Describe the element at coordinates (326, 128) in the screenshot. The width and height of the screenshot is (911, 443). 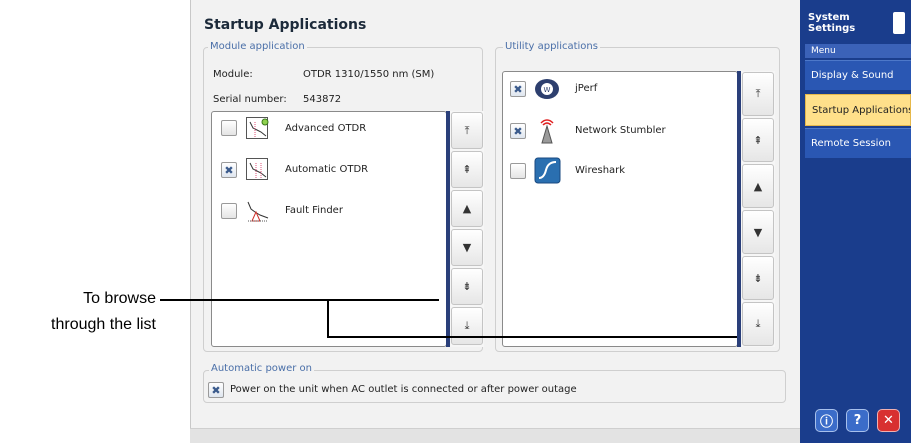
I see `advanced-otdr-label: Advanced OTDR` at that location.